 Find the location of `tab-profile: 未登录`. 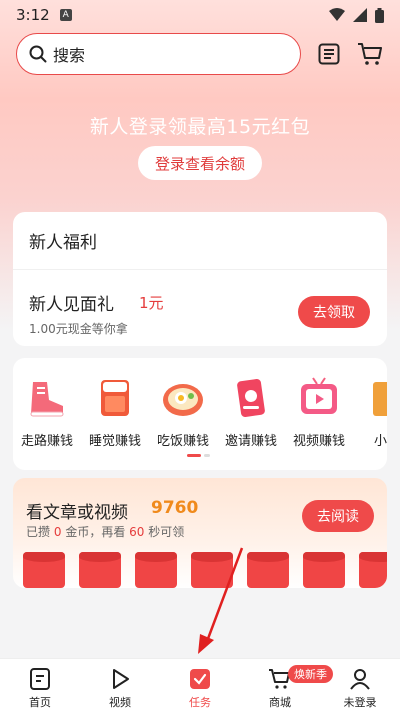

tab-profile: 未登录 is located at coordinates (360, 684).